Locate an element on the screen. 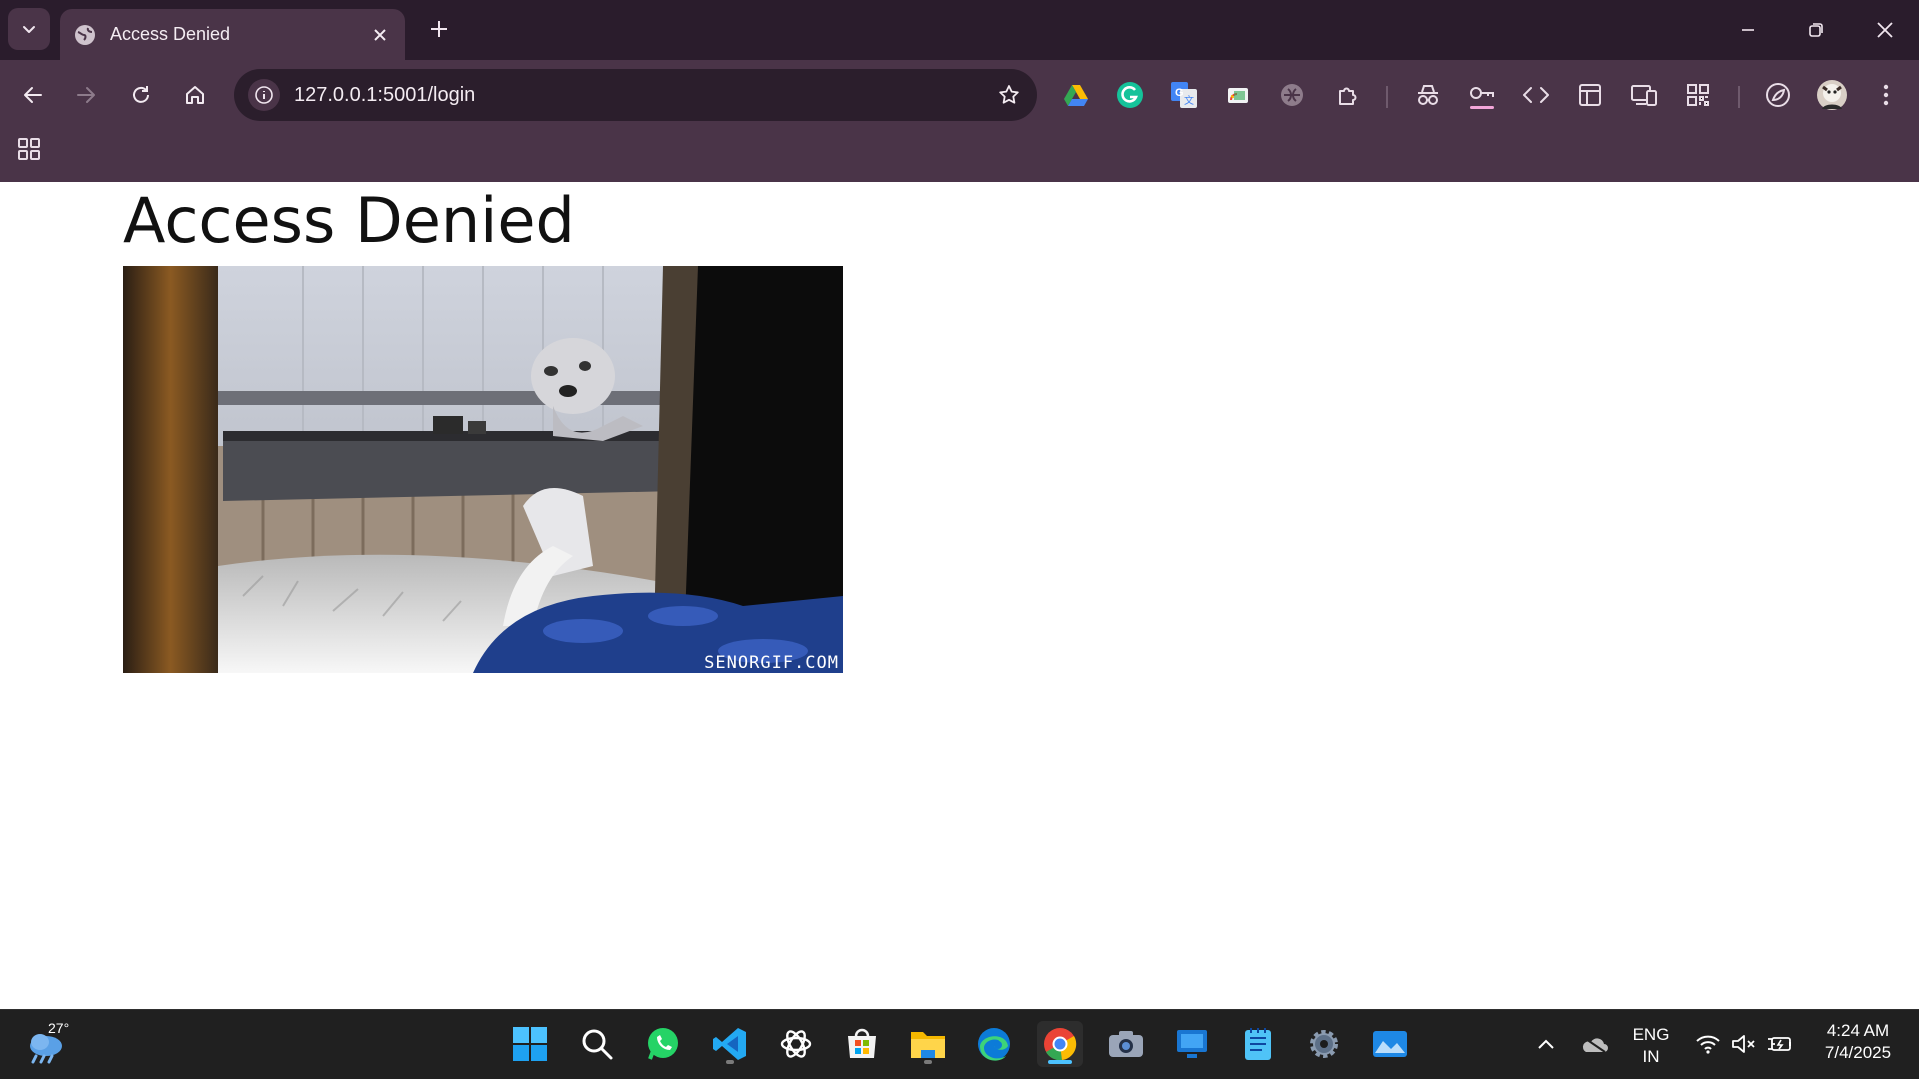 The width and height of the screenshot is (1919, 1079). new-tab-button is located at coordinates (439, 29).